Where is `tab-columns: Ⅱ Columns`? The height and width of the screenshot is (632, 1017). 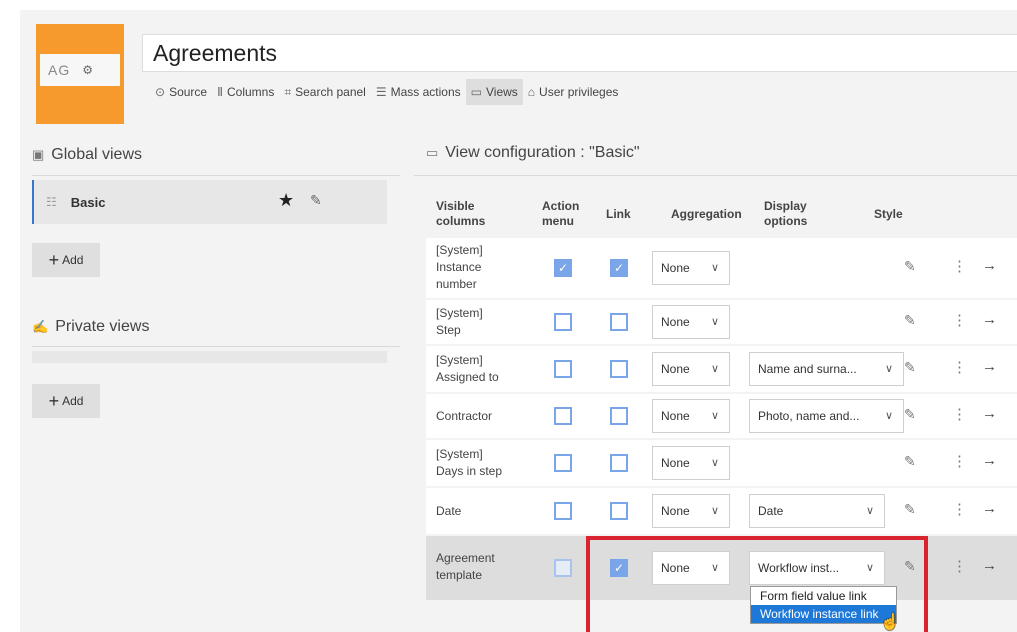
tab-columns: Ⅱ Columns is located at coordinates (245, 92).